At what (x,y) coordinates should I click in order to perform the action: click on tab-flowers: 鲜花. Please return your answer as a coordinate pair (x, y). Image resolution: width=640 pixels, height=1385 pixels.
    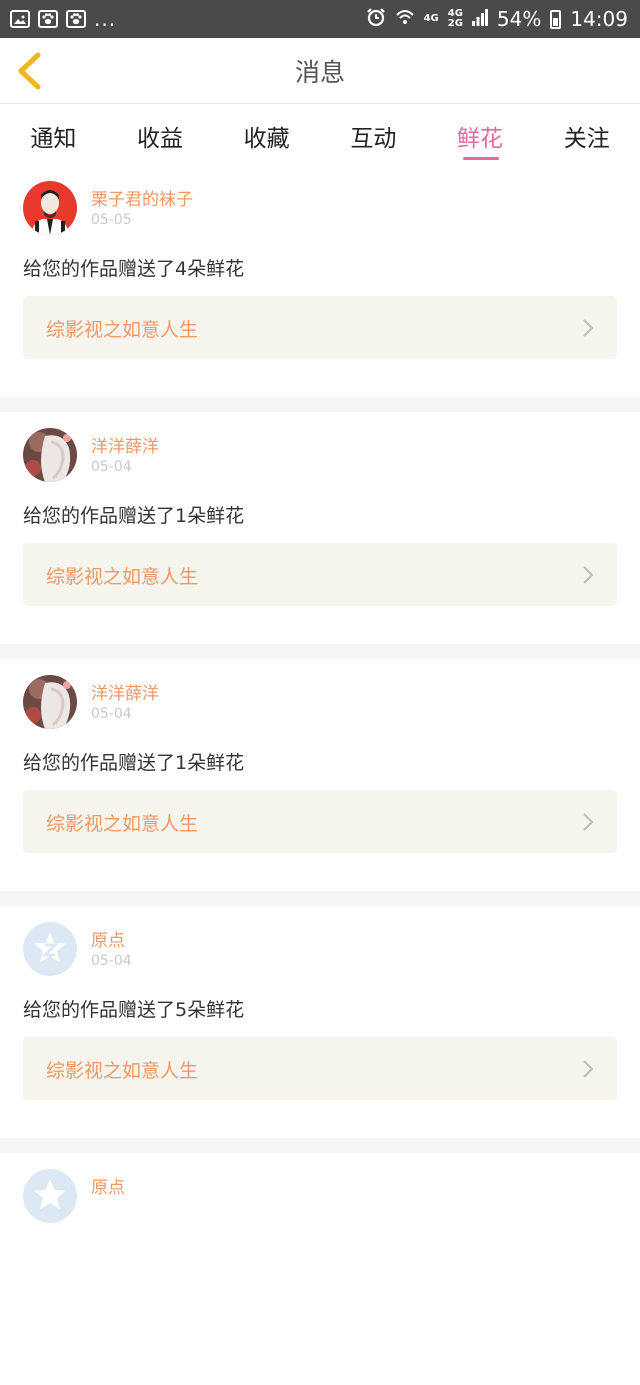
    Looking at the image, I should click on (480, 135).